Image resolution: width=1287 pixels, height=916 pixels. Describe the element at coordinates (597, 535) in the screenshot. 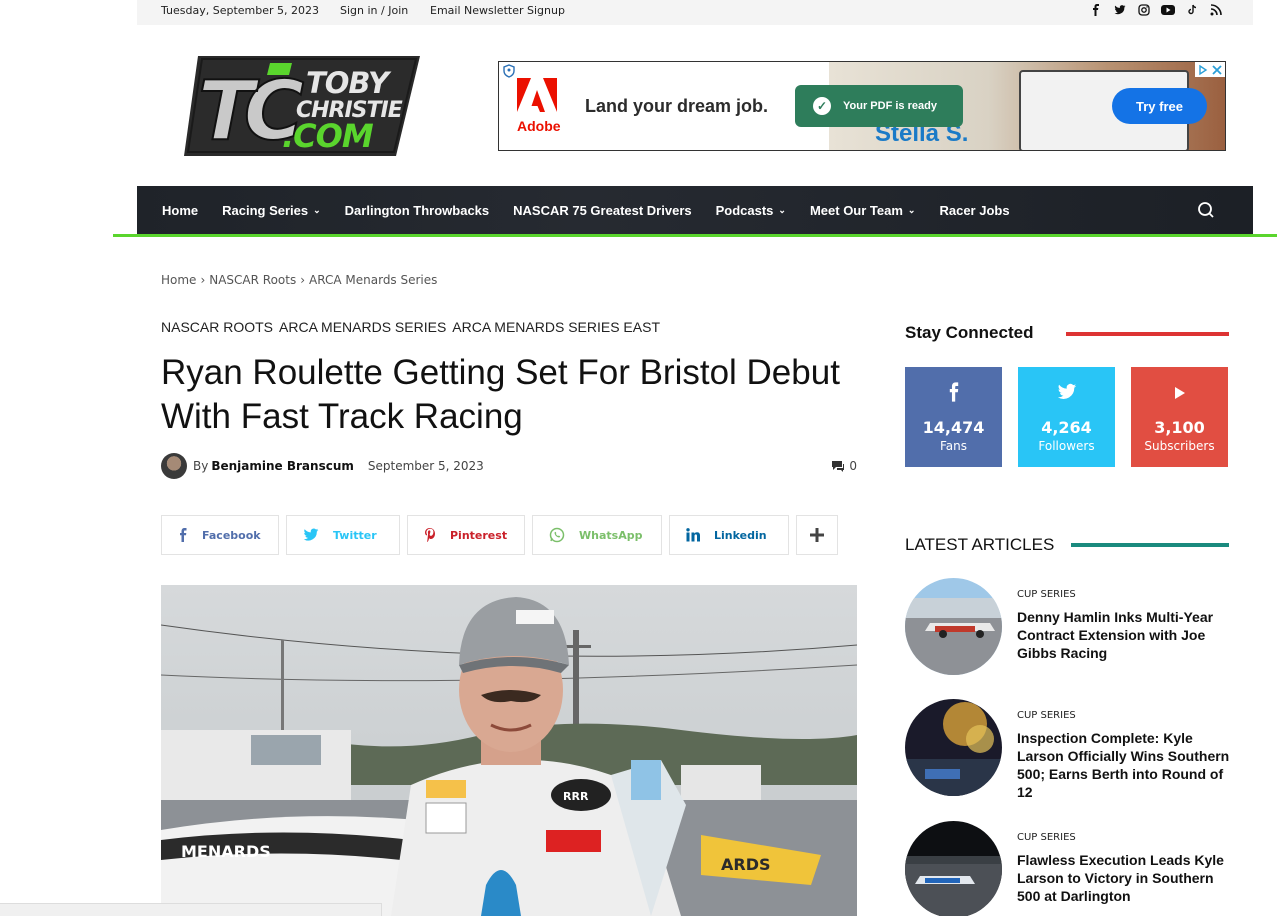

I see `share-whatsapp-button: WhatsApp` at that location.